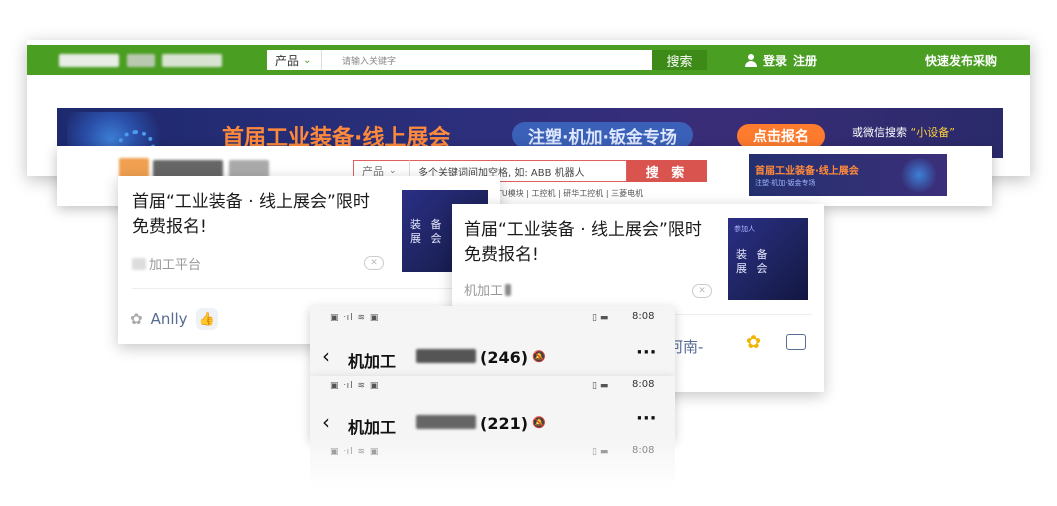 The image size is (1057, 506). What do you see at coordinates (169, 319) in the screenshot?
I see `author-name: Anlly` at bounding box center [169, 319].